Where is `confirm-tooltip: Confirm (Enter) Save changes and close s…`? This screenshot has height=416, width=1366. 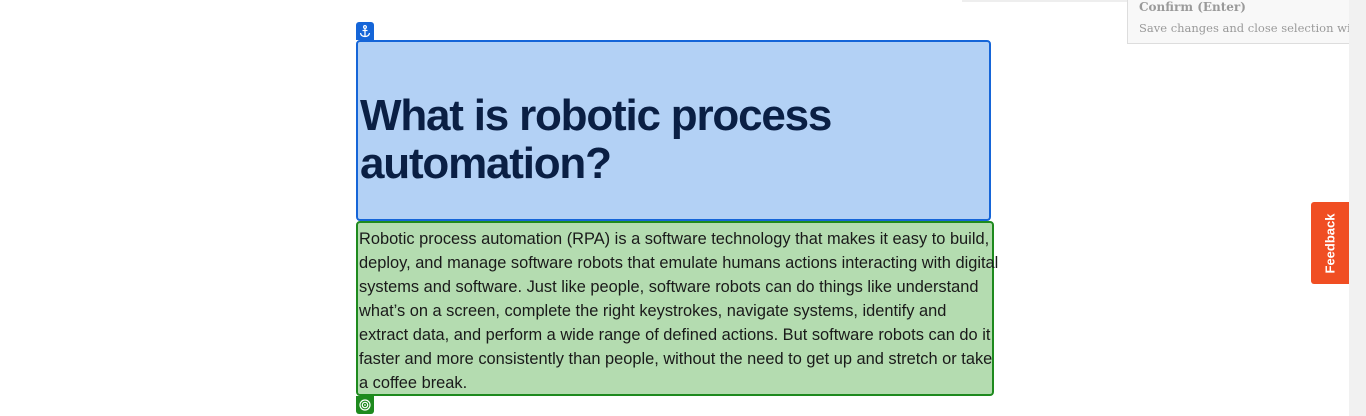 confirm-tooltip: Confirm (Enter) Save changes and close s… is located at coordinates (1246, 22).